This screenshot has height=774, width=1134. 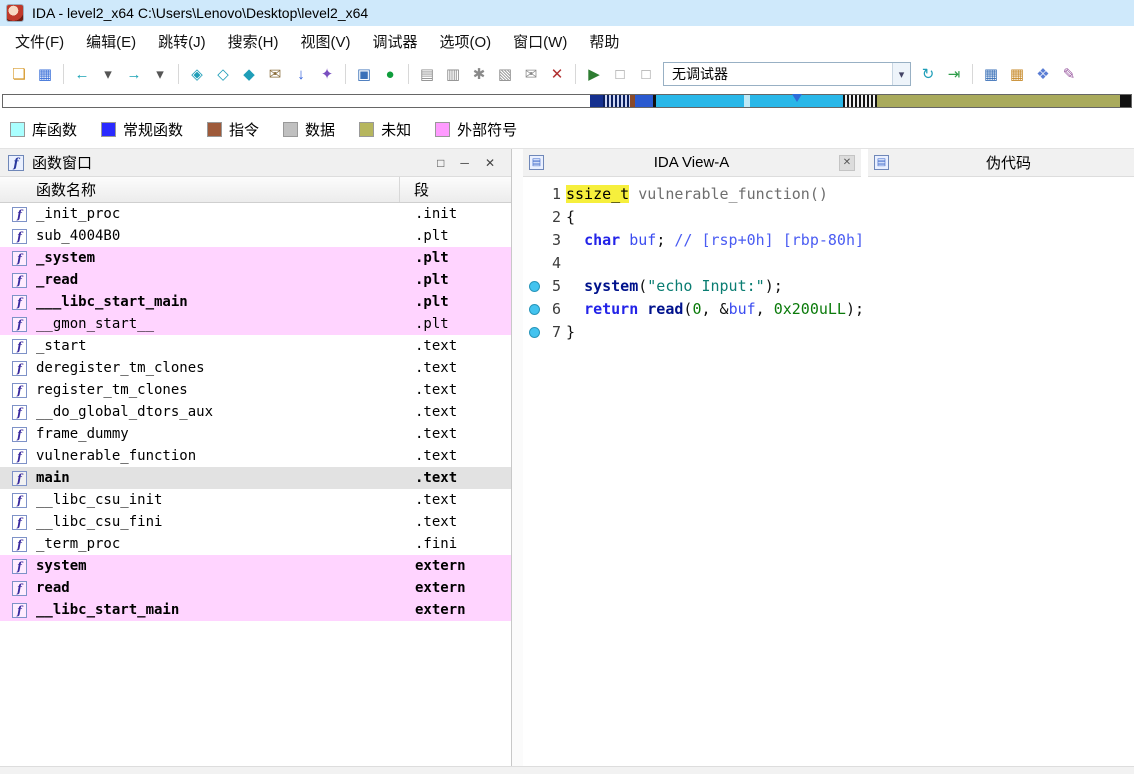 What do you see at coordinates (78, 214) in the screenshot?
I see `function-name: _init_proc` at bounding box center [78, 214].